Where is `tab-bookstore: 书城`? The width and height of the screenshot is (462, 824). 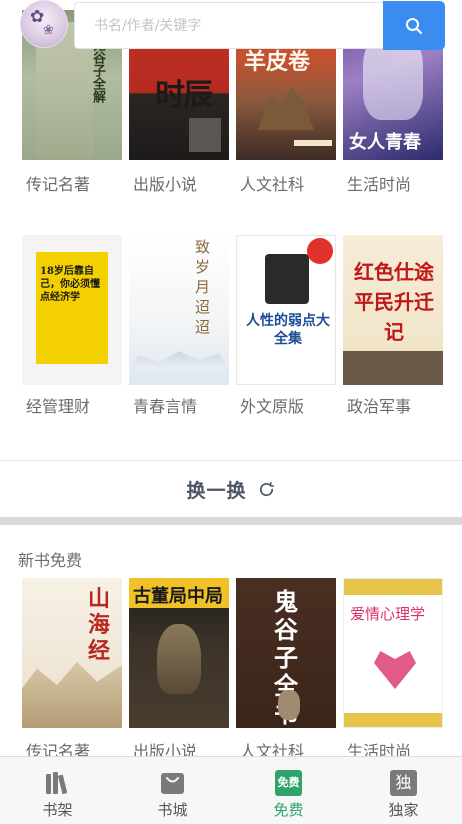
tab-bookstore: 书城 is located at coordinates (172, 790).